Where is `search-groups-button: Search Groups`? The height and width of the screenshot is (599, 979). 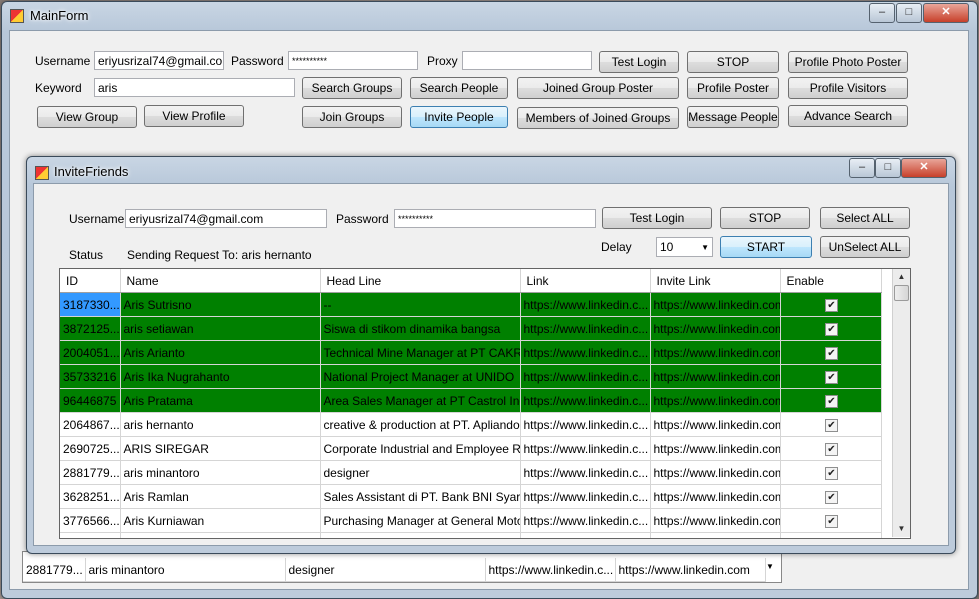 search-groups-button: Search Groups is located at coordinates (352, 88).